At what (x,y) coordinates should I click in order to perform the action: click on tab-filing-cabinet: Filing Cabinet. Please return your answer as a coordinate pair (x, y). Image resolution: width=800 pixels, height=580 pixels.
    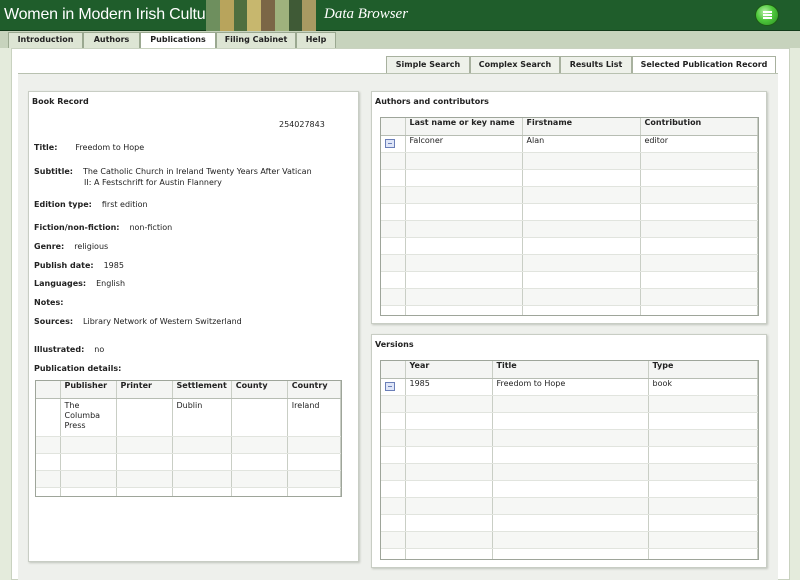
    Looking at the image, I should click on (256, 40).